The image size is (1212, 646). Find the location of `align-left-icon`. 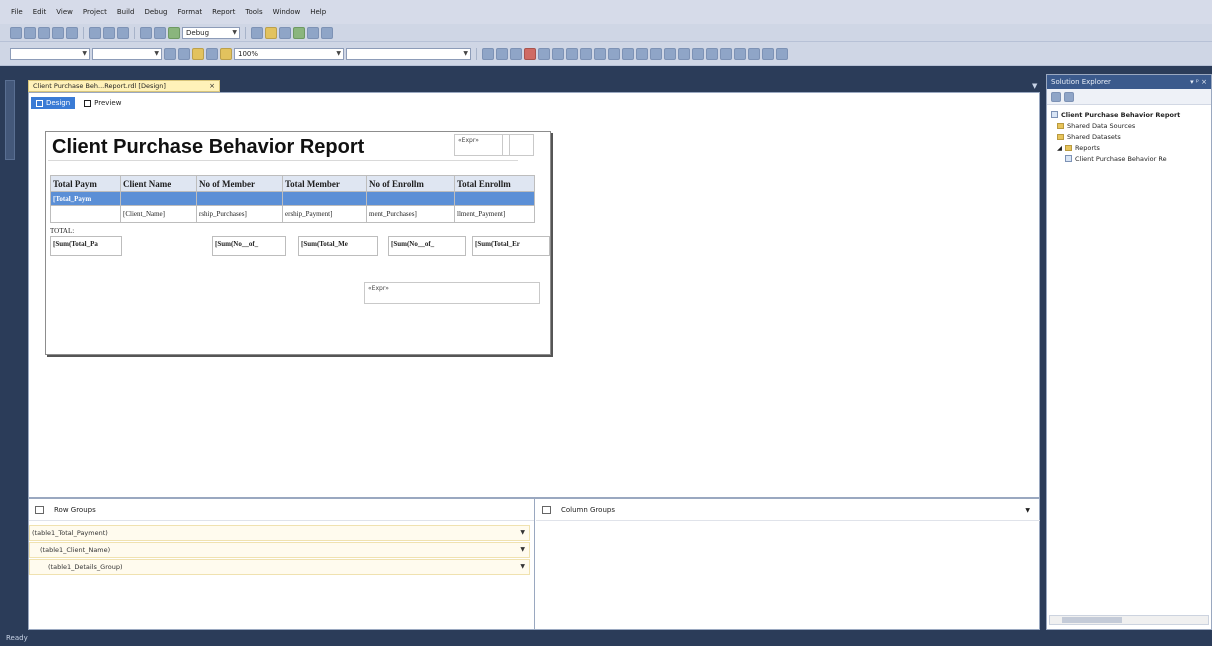

align-left-icon is located at coordinates (170, 53).